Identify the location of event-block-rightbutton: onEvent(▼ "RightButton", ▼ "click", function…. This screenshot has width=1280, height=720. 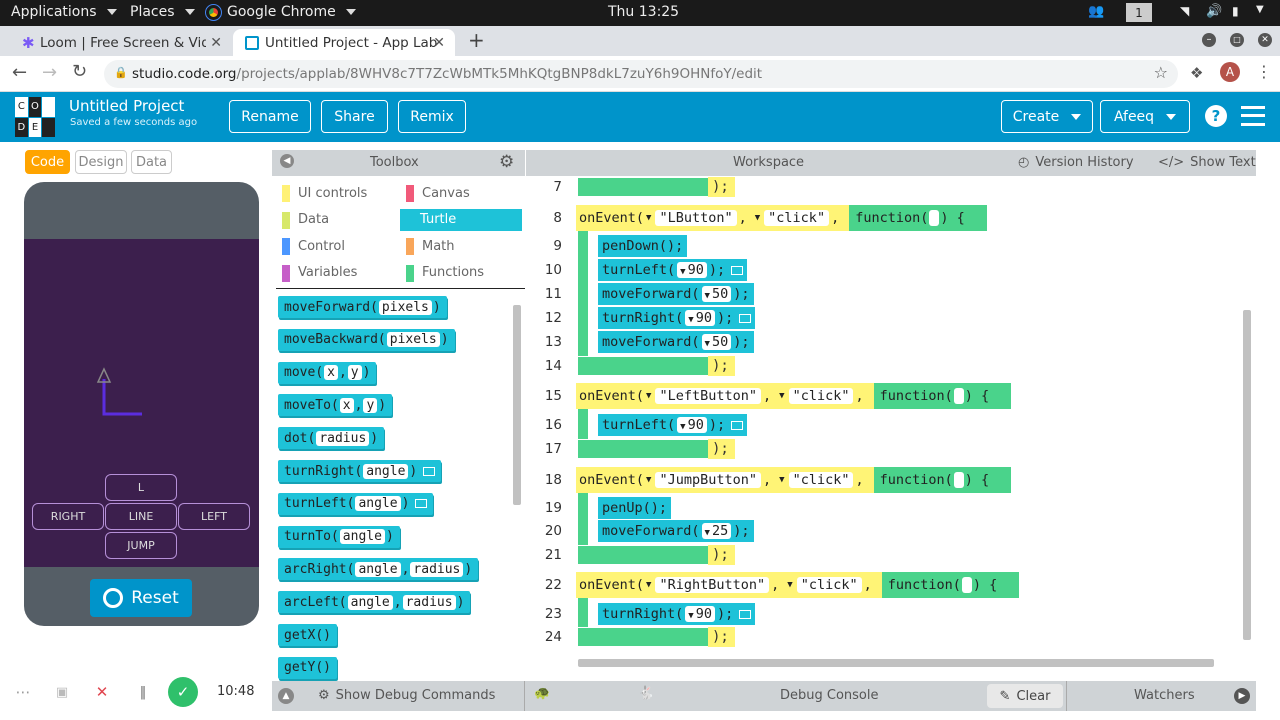
(798, 585).